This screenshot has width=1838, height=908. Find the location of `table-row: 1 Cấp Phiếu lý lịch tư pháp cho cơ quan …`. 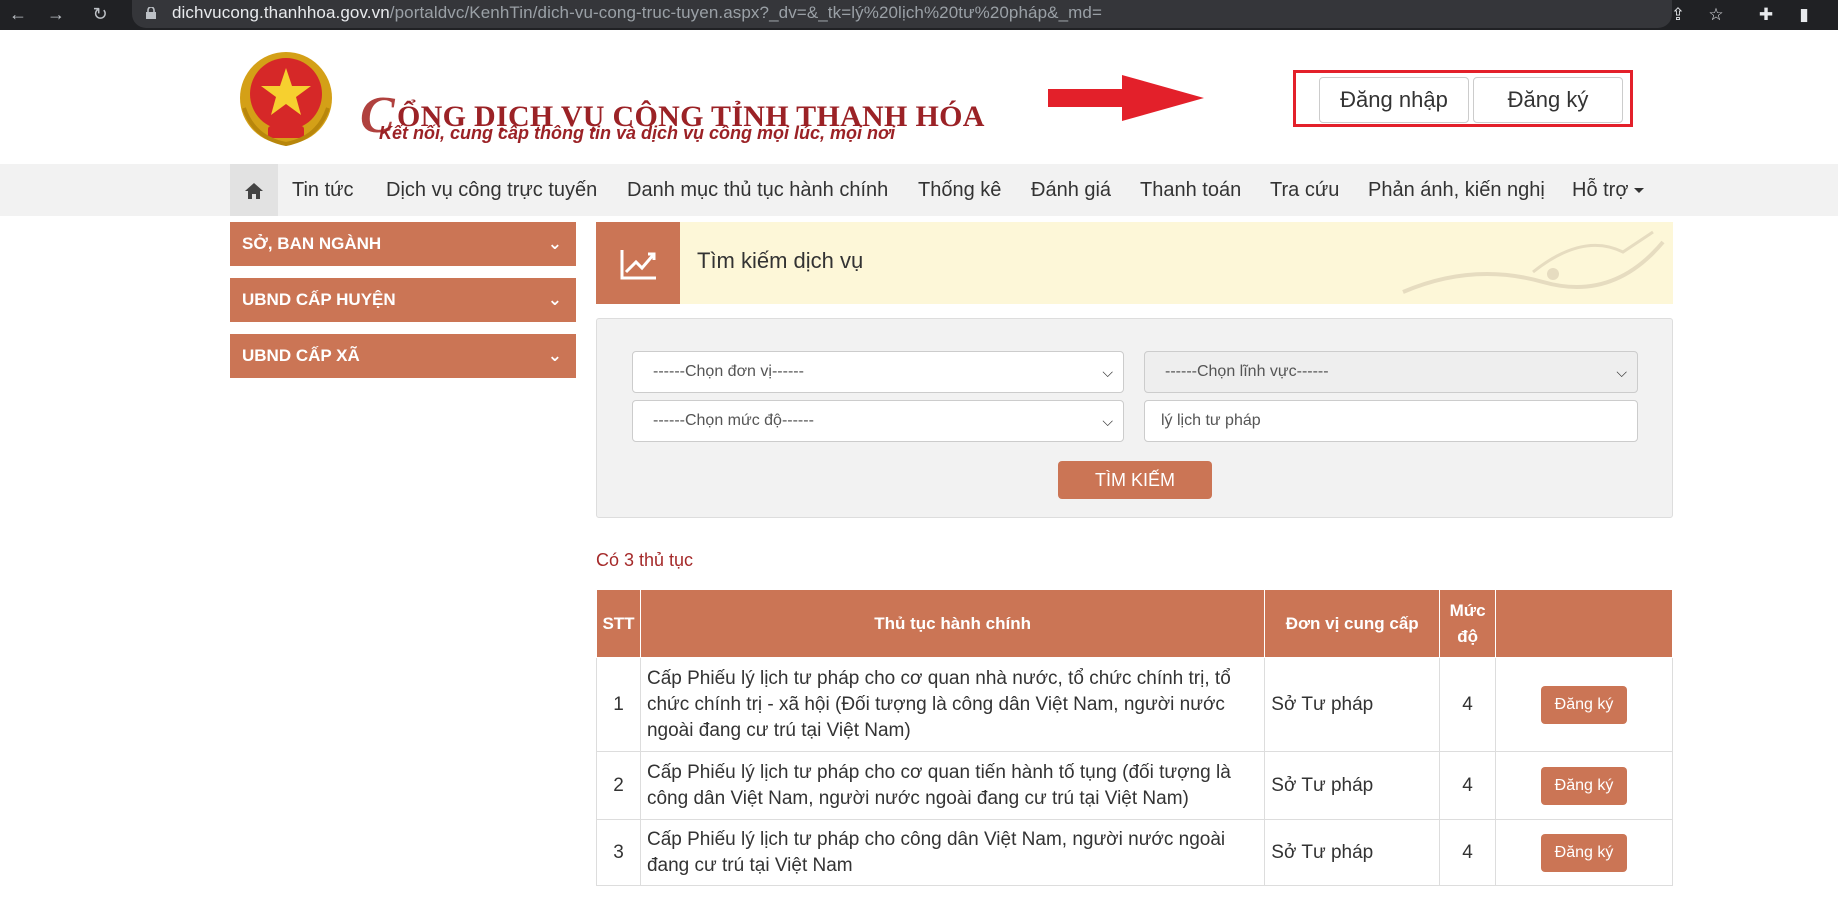

table-row: 1 Cấp Phiếu lý lịch tư pháp cho cơ quan … is located at coordinates (1134, 704).